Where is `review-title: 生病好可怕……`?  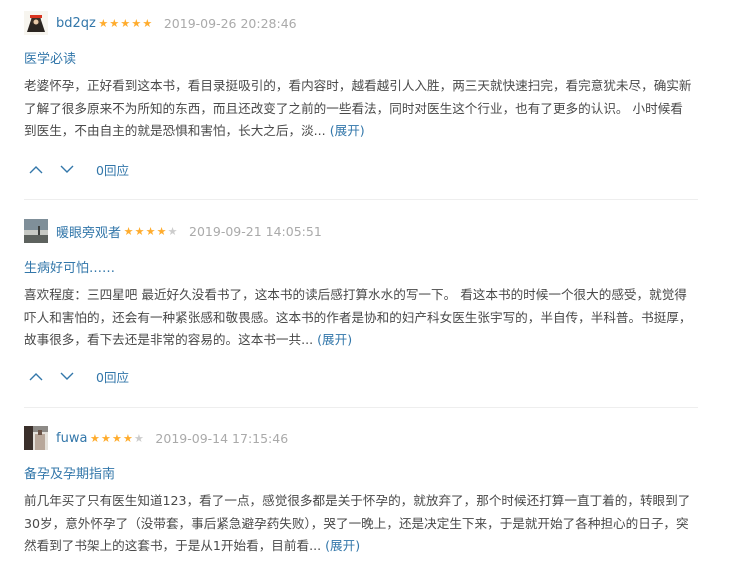 review-title: 生病好可怕…… is located at coordinates (69, 266).